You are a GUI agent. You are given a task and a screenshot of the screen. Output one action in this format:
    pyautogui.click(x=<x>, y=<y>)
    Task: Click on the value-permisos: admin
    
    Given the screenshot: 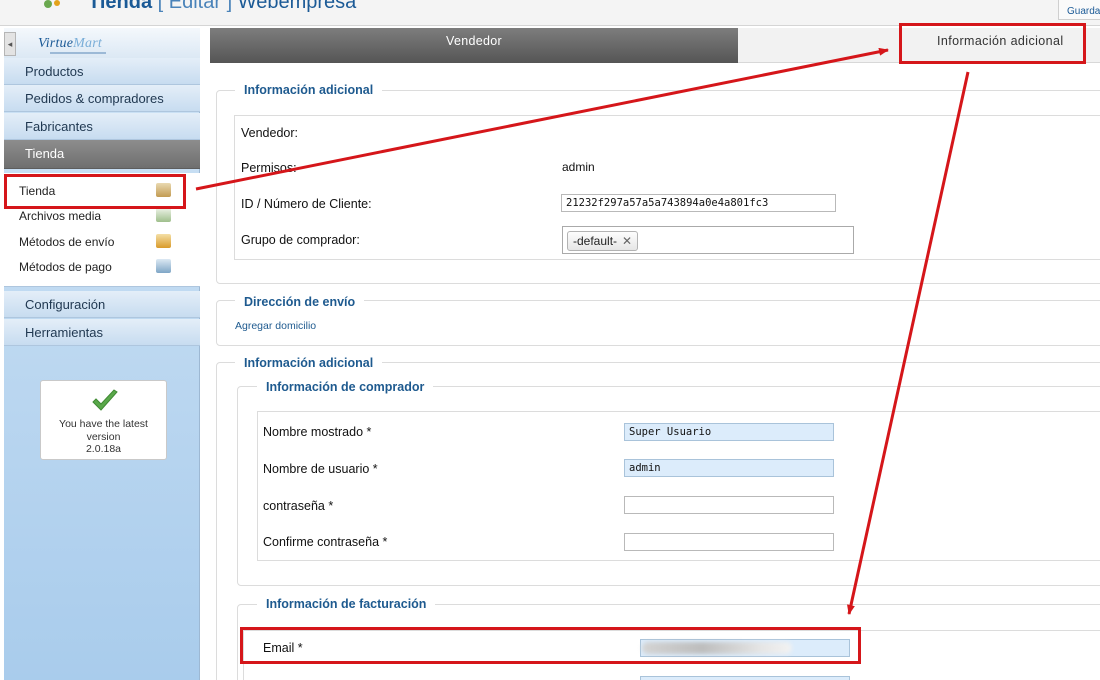 What is the action you would take?
    pyautogui.click(x=578, y=167)
    